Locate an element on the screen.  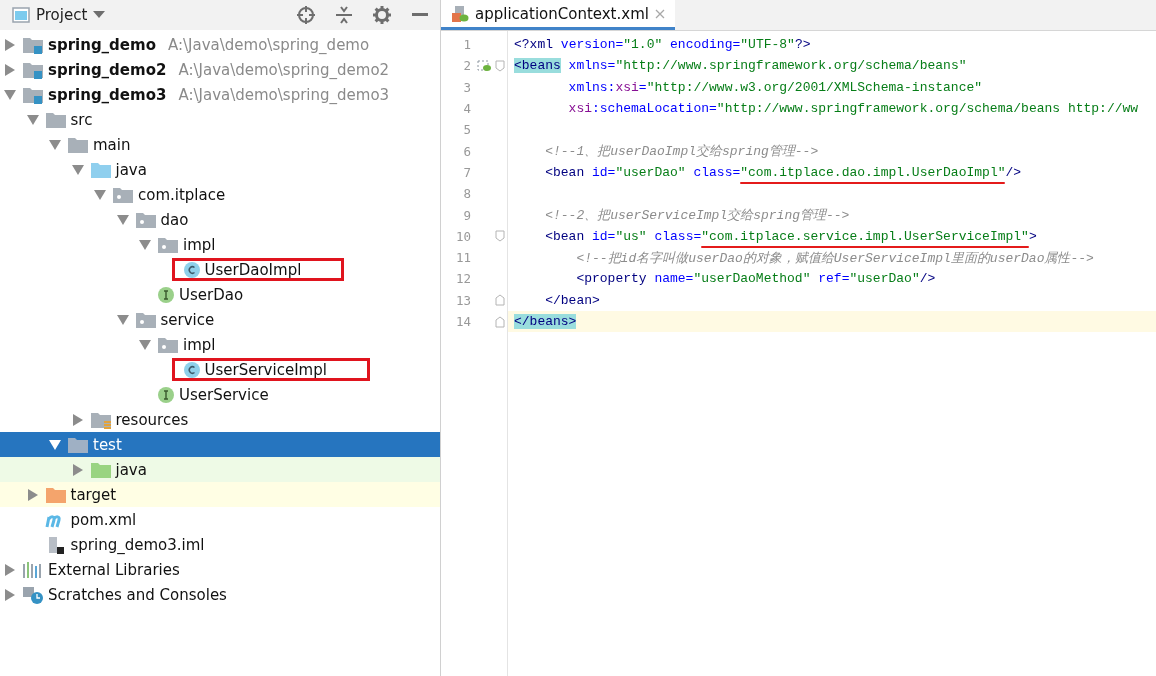
module-path: A:\Java\demo\spring_demo is located at coordinates (268, 44).